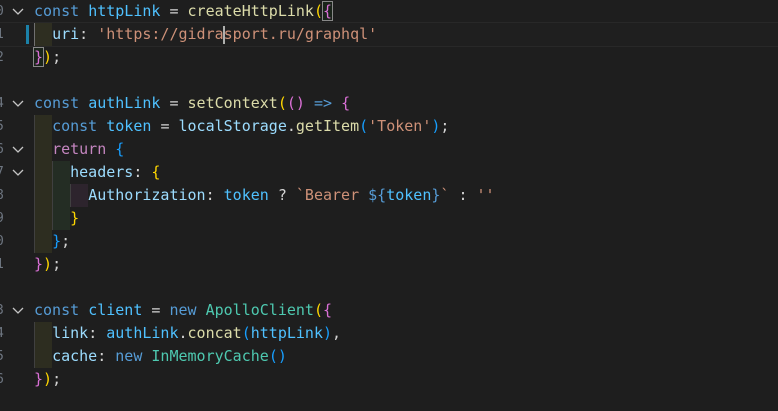 This screenshot has width=778, height=411. I want to click on code-line: 6 return {, so click(389, 149).